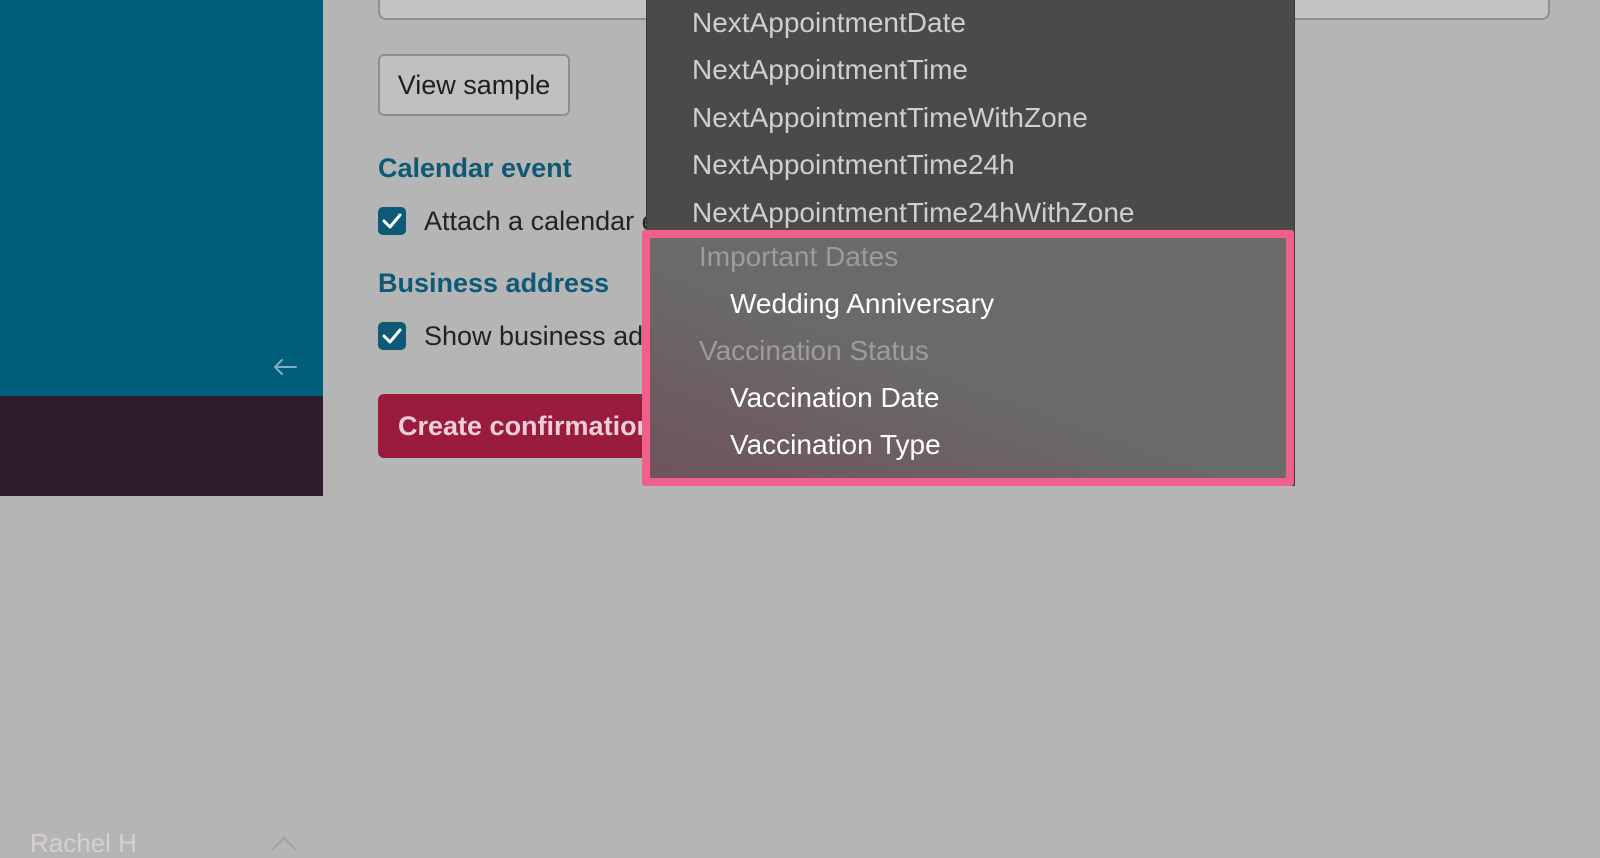 The height and width of the screenshot is (858, 1600). I want to click on dropdown-item: NextAppointmentTime24hWithZone, so click(913, 213).